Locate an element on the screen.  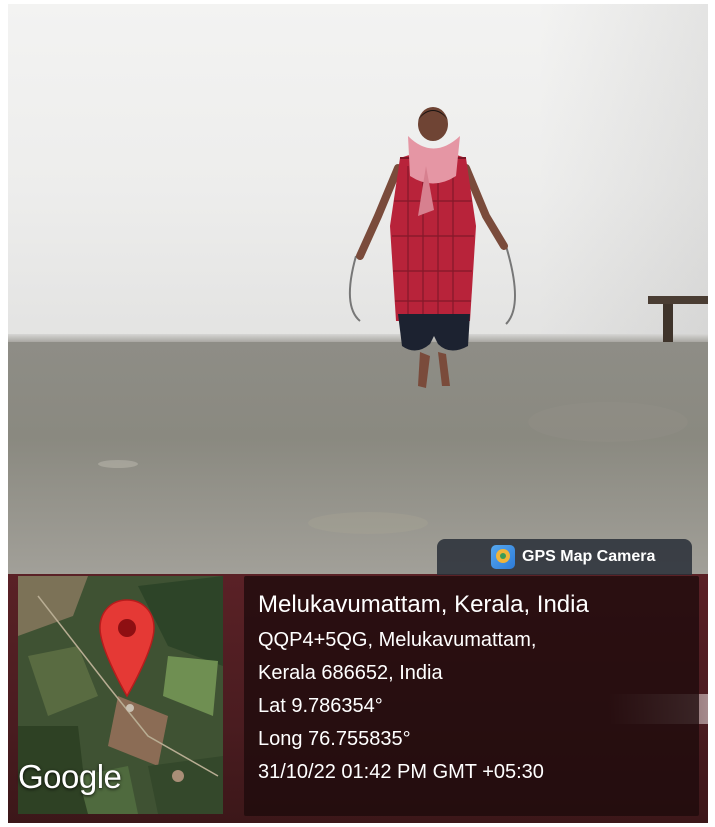
gps-map-camera-badge: GPS Map Camera is located at coordinates (564, 557).